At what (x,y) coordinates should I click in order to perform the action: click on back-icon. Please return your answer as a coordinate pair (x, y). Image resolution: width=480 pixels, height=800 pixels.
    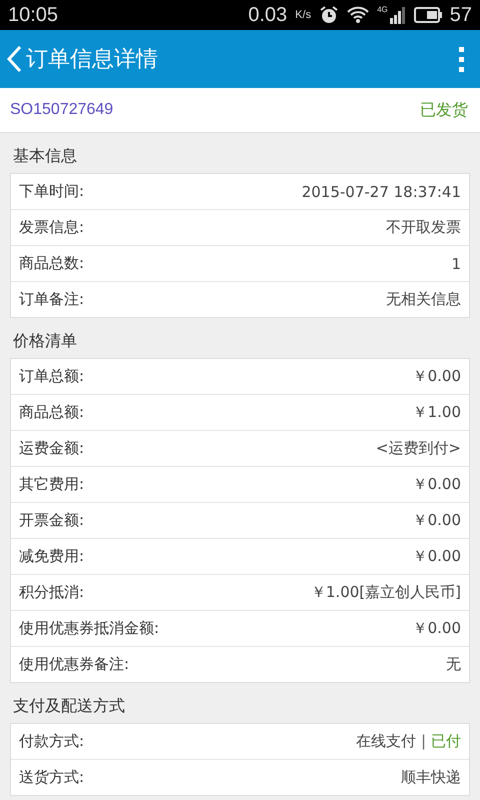
    Looking at the image, I should click on (14, 59).